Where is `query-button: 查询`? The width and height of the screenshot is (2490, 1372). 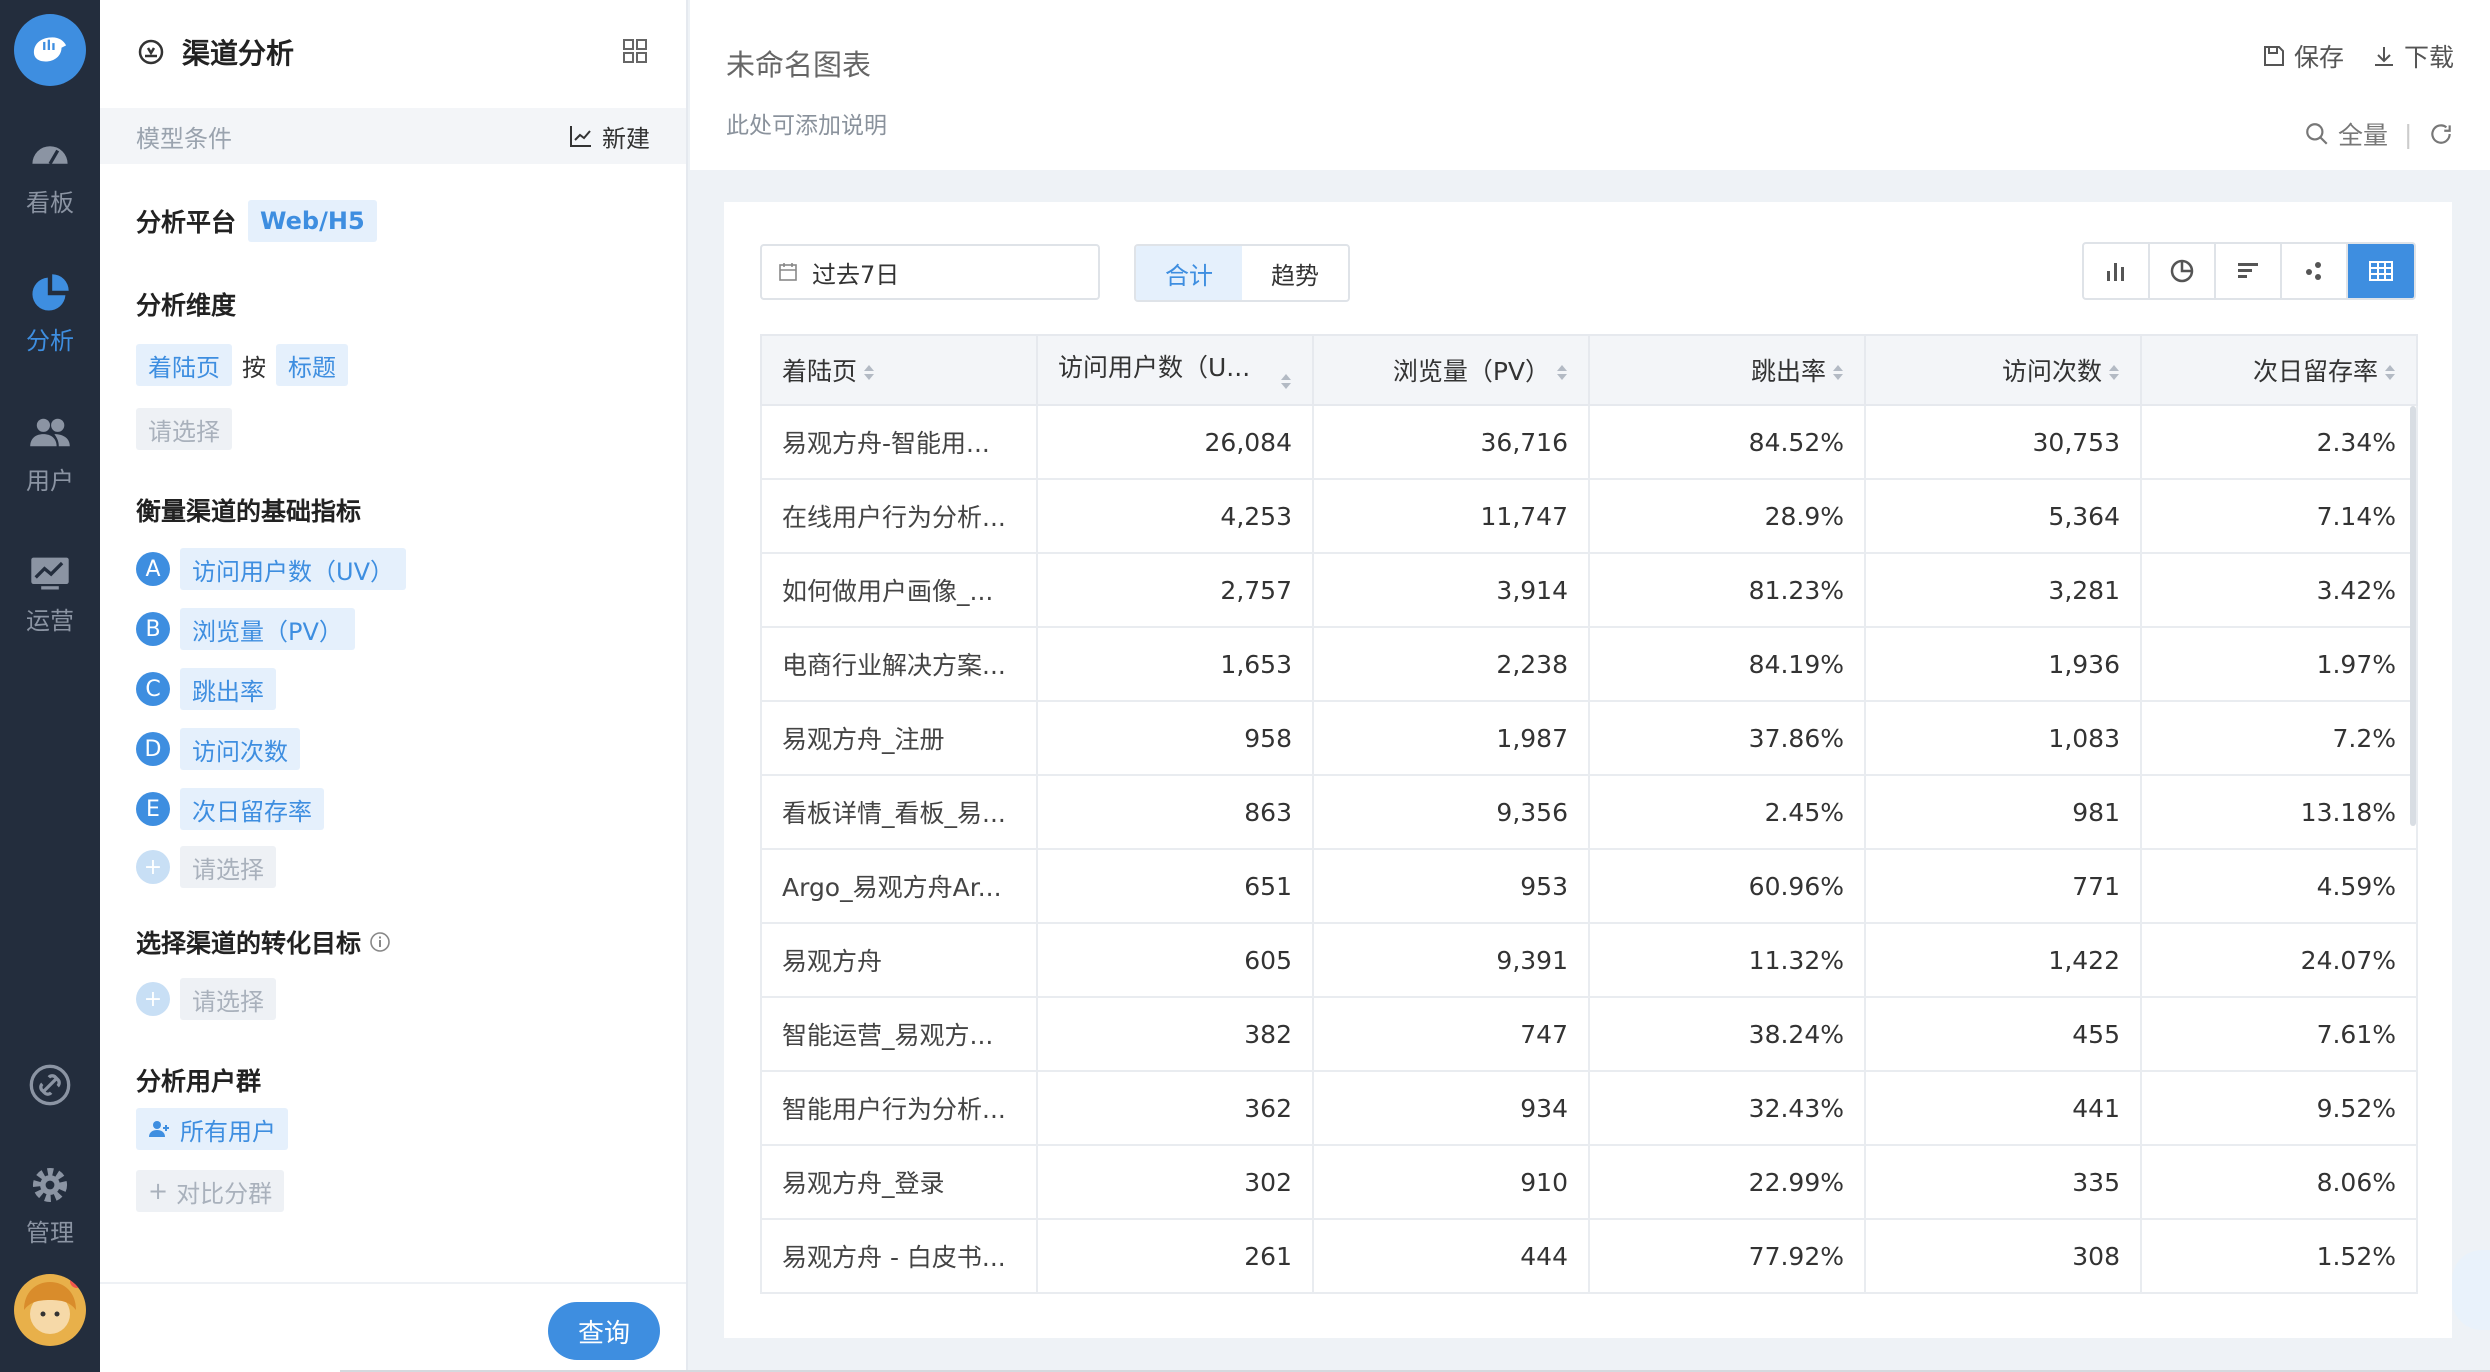
query-button: 查询 is located at coordinates (604, 1331).